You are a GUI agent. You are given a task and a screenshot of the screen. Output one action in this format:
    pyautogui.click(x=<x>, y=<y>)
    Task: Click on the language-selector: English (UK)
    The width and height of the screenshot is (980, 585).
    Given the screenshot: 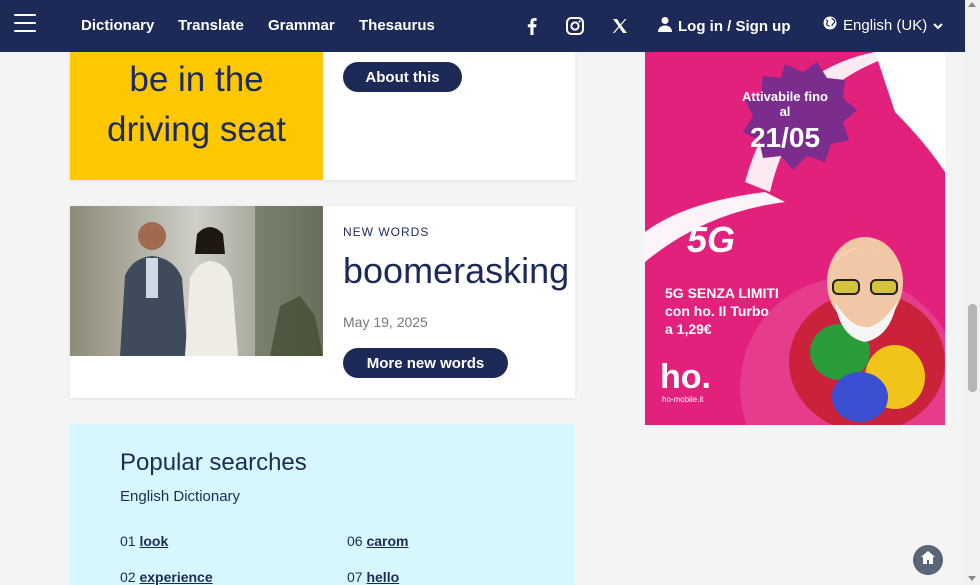 What is the action you would take?
    pyautogui.click(x=883, y=25)
    